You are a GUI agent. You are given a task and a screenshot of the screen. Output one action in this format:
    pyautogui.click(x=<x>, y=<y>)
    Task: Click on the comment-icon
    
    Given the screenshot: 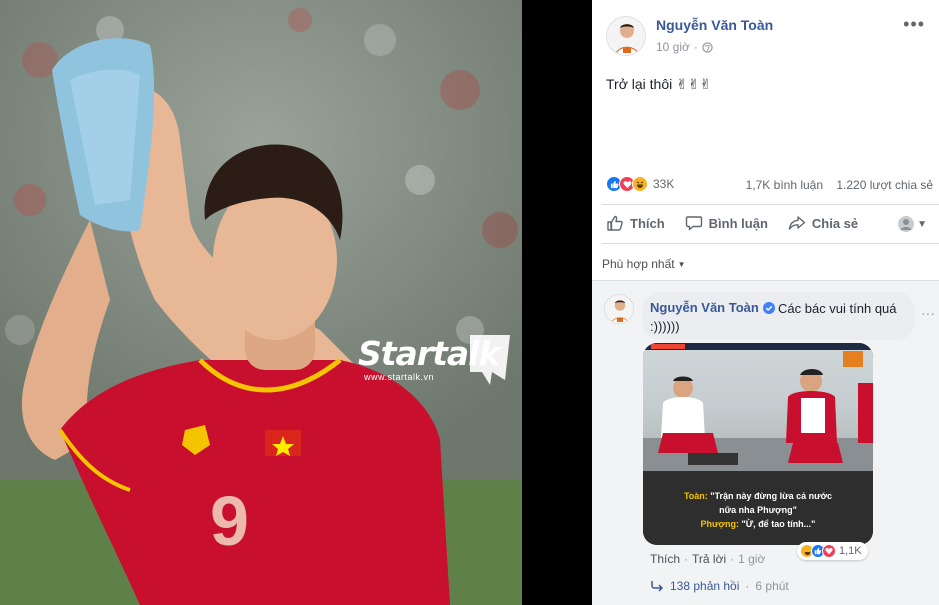 What is the action you would take?
    pyautogui.click(x=693, y=223)
    